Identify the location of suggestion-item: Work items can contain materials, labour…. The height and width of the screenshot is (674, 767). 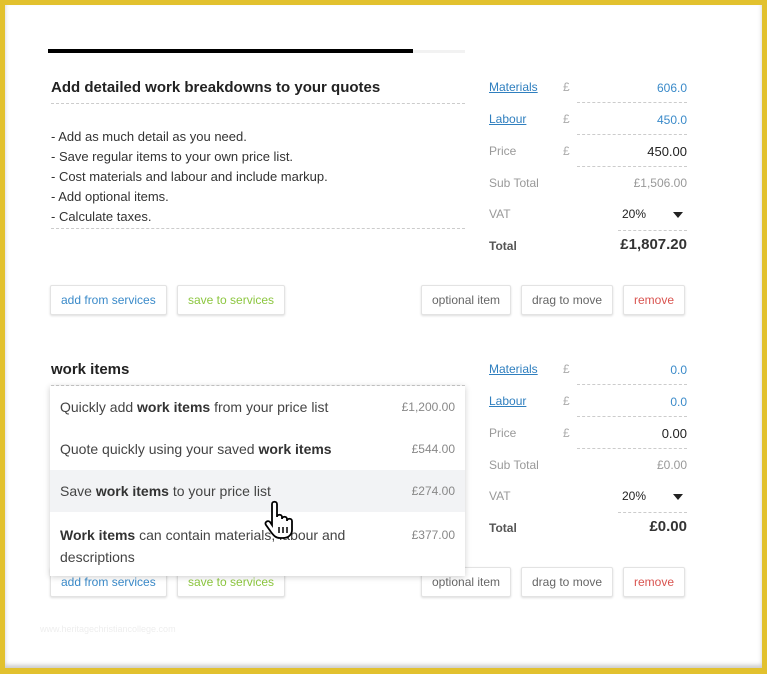
(257, 540).